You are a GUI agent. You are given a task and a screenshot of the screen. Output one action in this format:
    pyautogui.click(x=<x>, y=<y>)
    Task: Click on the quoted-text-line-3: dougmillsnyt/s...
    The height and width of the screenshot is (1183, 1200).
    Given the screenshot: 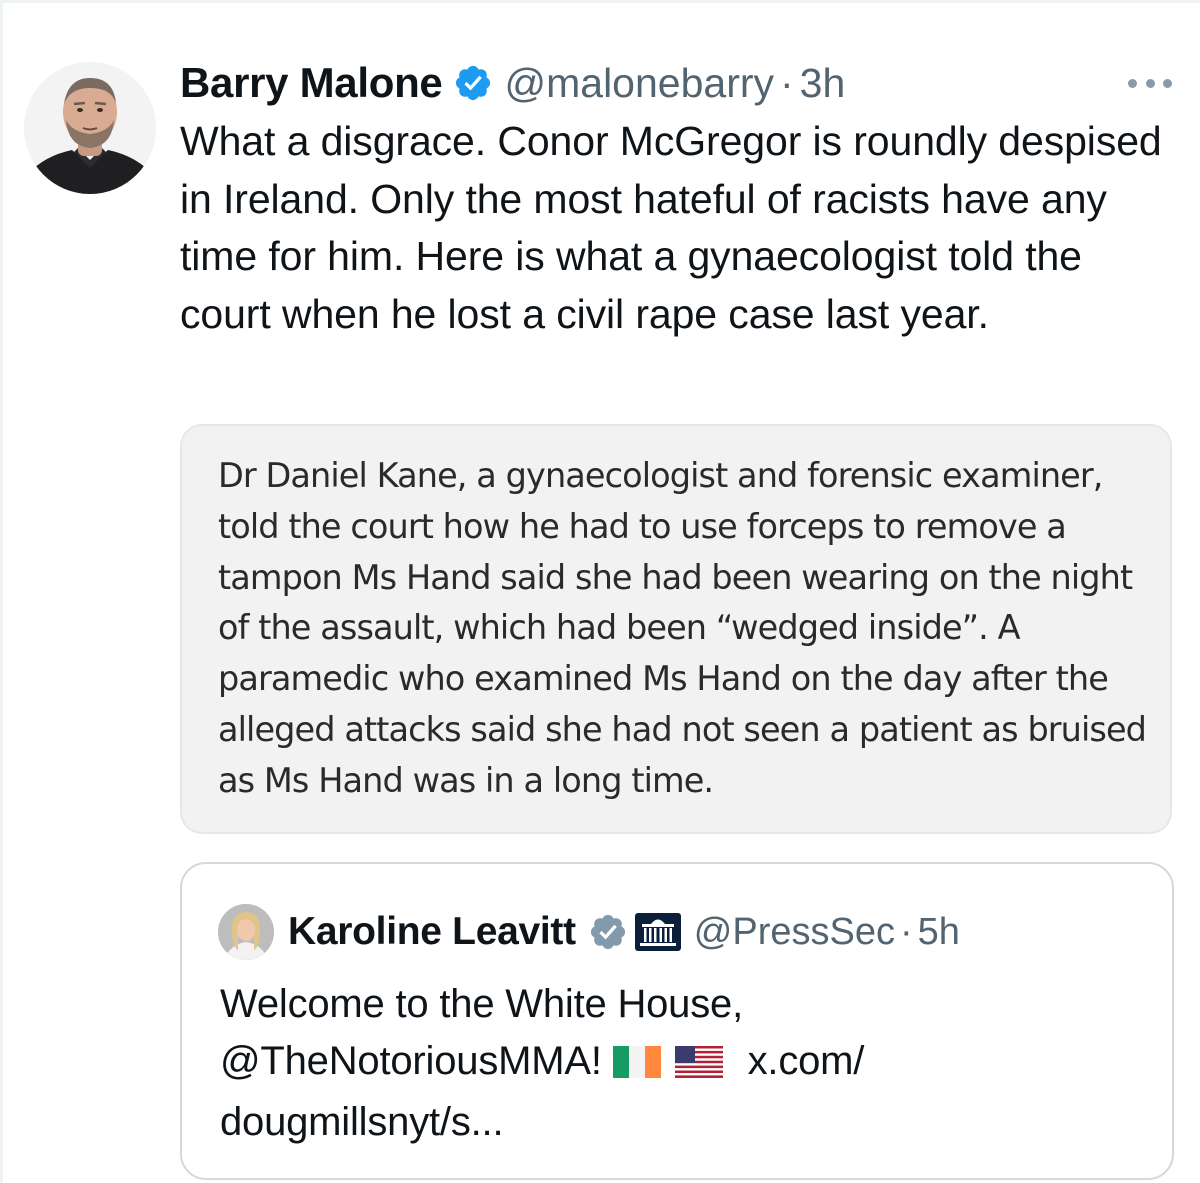 What is the action you would take?
    pyautogui.click(x=680, y=1122)
    